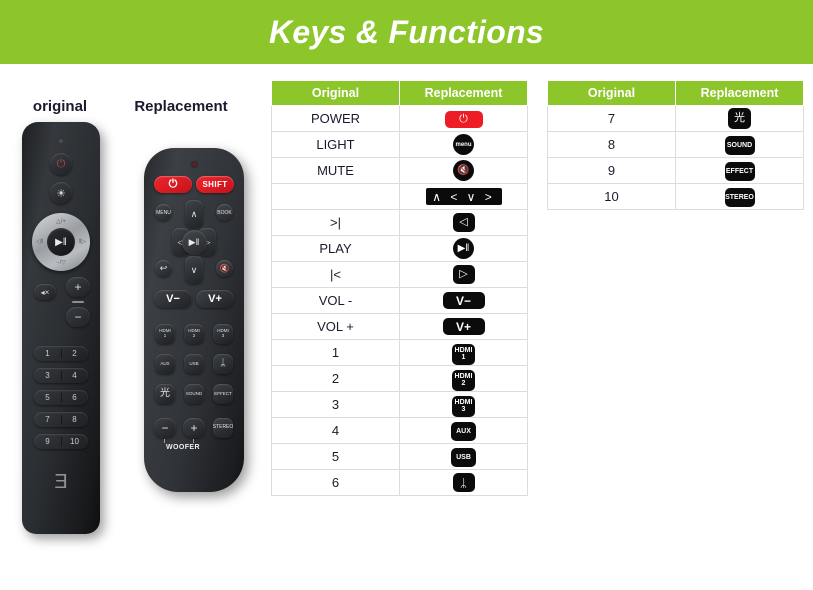 Image resolution: width=813 pixels, height=590 pixels. I want to click on table-row: |< ▷, so click(399, 274).